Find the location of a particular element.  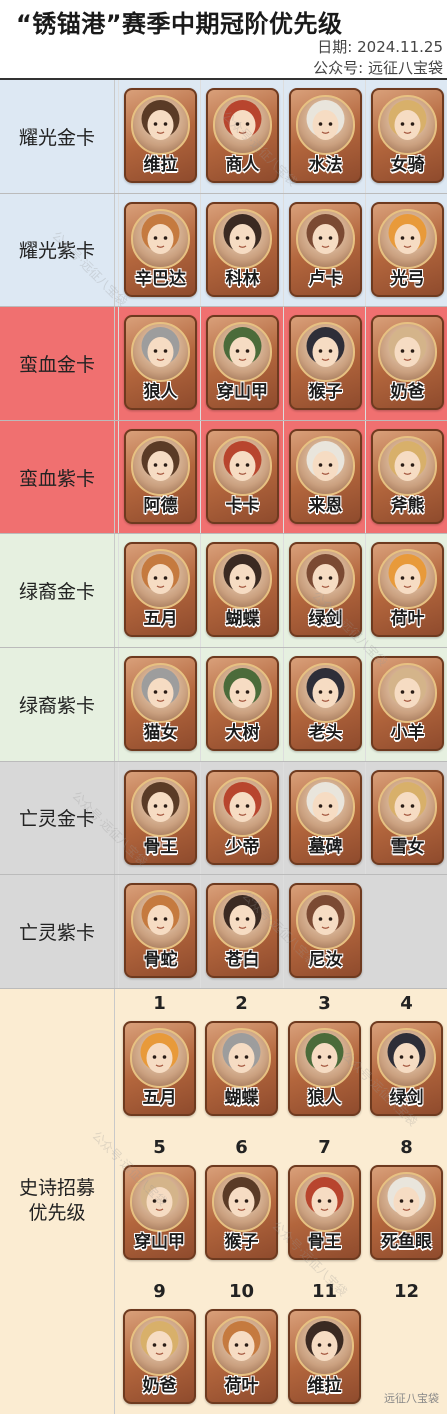

hero-cell: 光弓 is located at coordinates (406, 250).